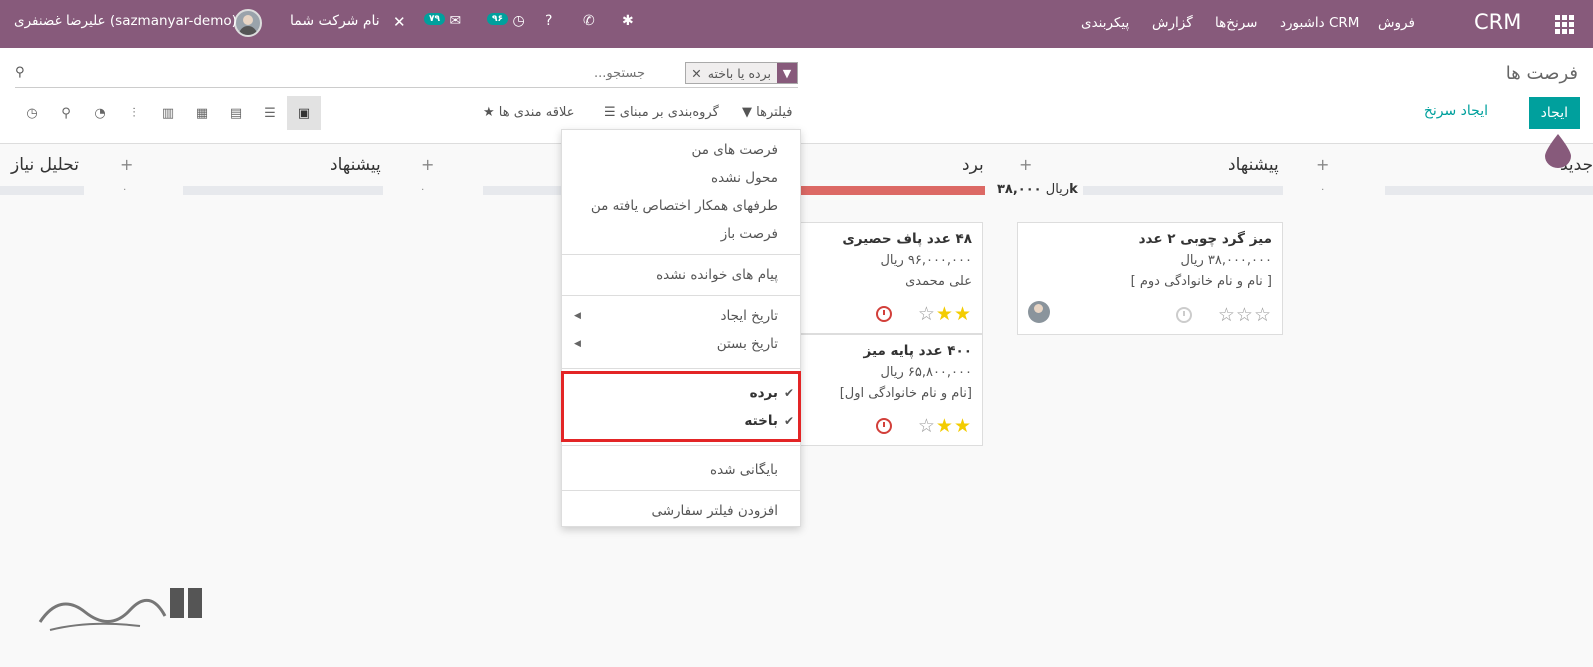  Describe the element at coordinates (669, 112) in the screenshot. I see `groupby-label: گروه‌بندی بر مبنای` at that location.